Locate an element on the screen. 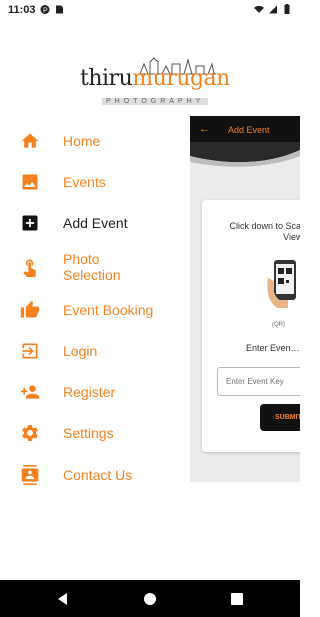 This screenshot has width=320, height=617. svg-text: P is located at coordinates (45, 11).